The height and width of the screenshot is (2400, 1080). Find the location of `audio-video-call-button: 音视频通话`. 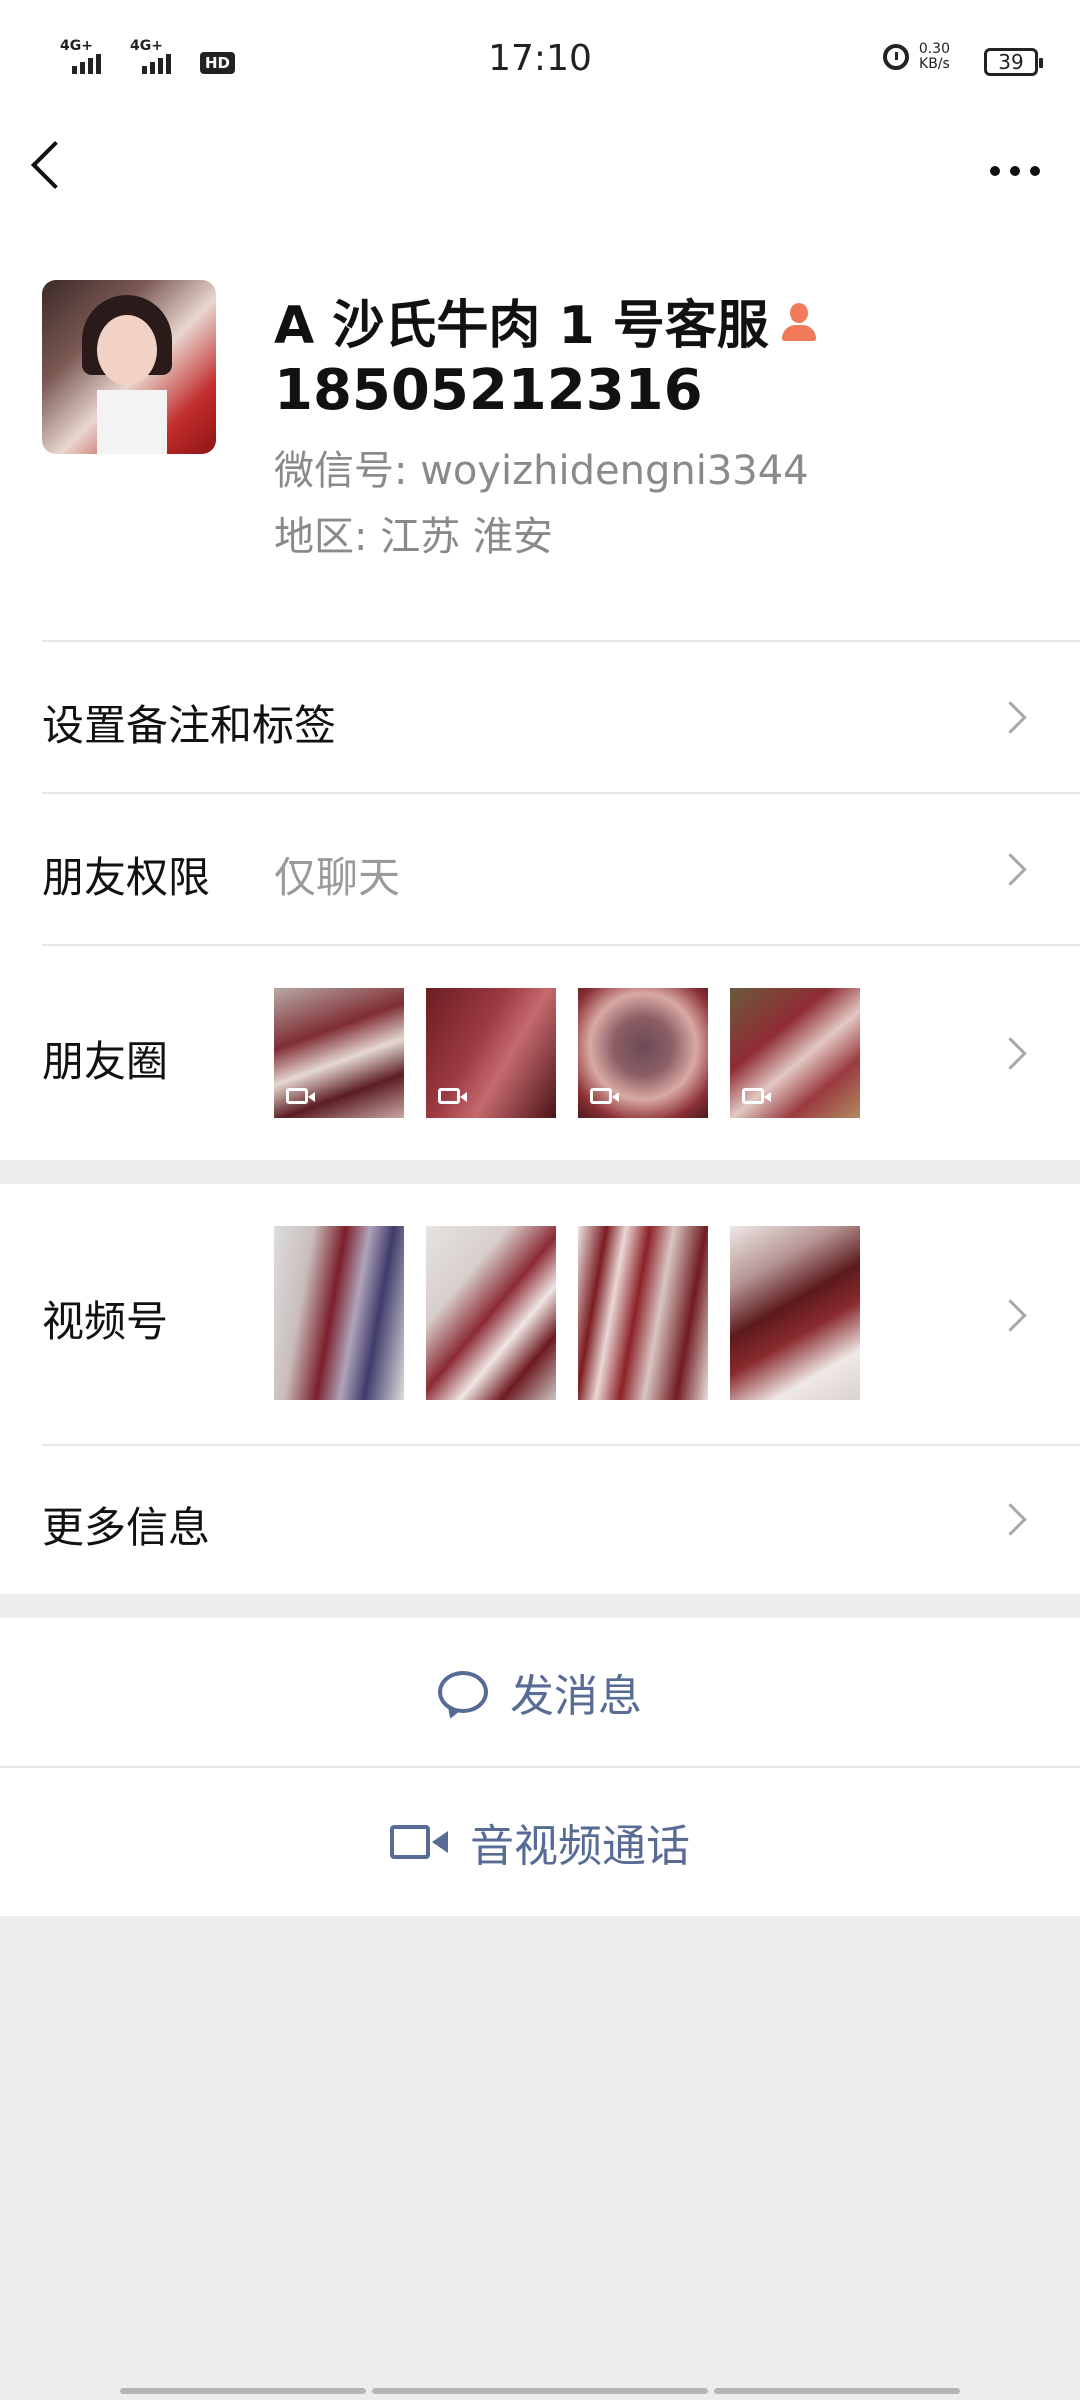

audio-video-call-button: 音视频通话 is located at coordinates (540, 1842).